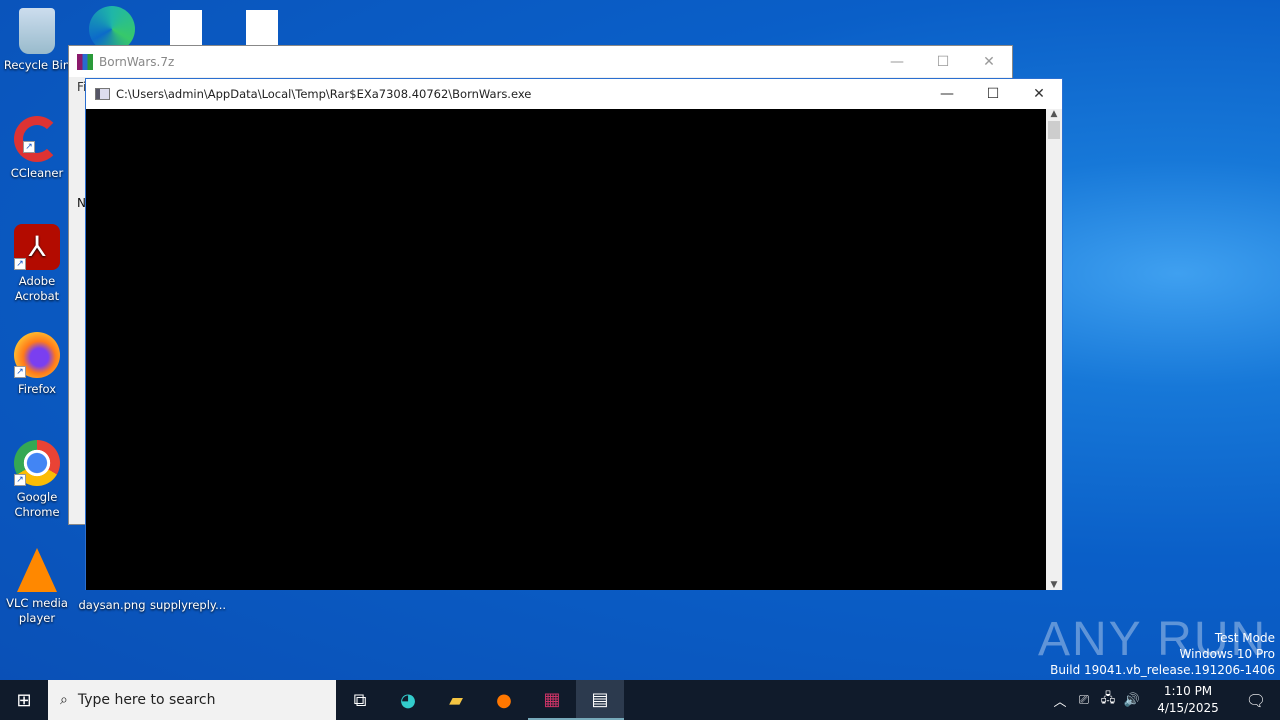  I want to click on console-icon, so click(102, 94).